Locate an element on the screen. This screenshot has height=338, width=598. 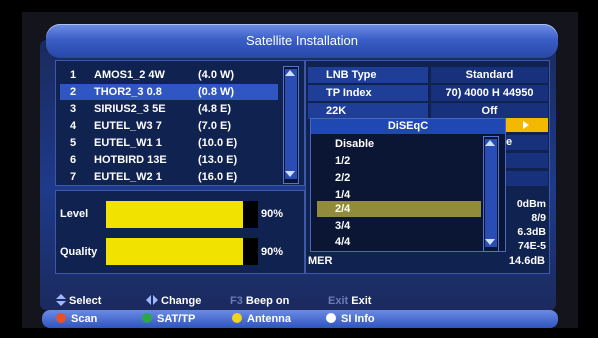
satellite-number: 2 is located at coordinates (73, 92).